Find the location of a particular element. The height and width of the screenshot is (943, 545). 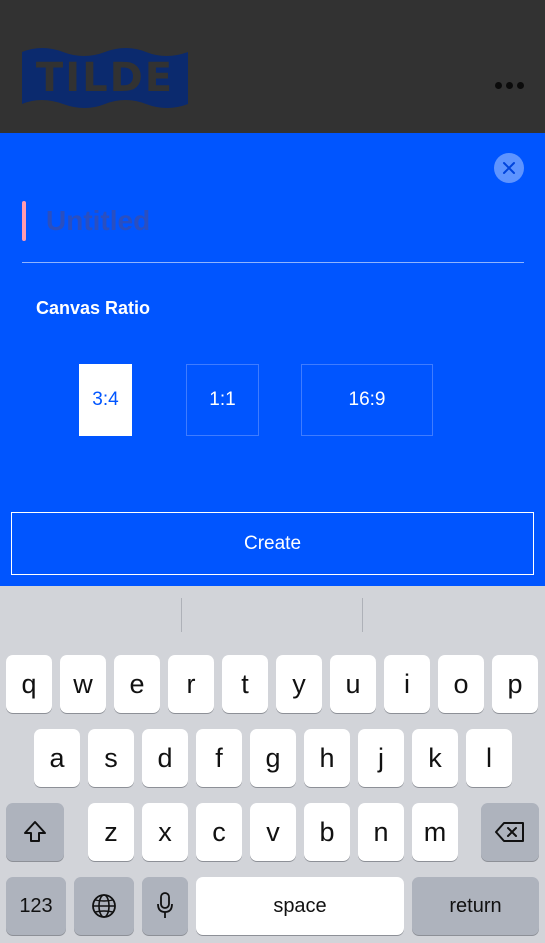

key-k: k is located at coordinates (435, 758).